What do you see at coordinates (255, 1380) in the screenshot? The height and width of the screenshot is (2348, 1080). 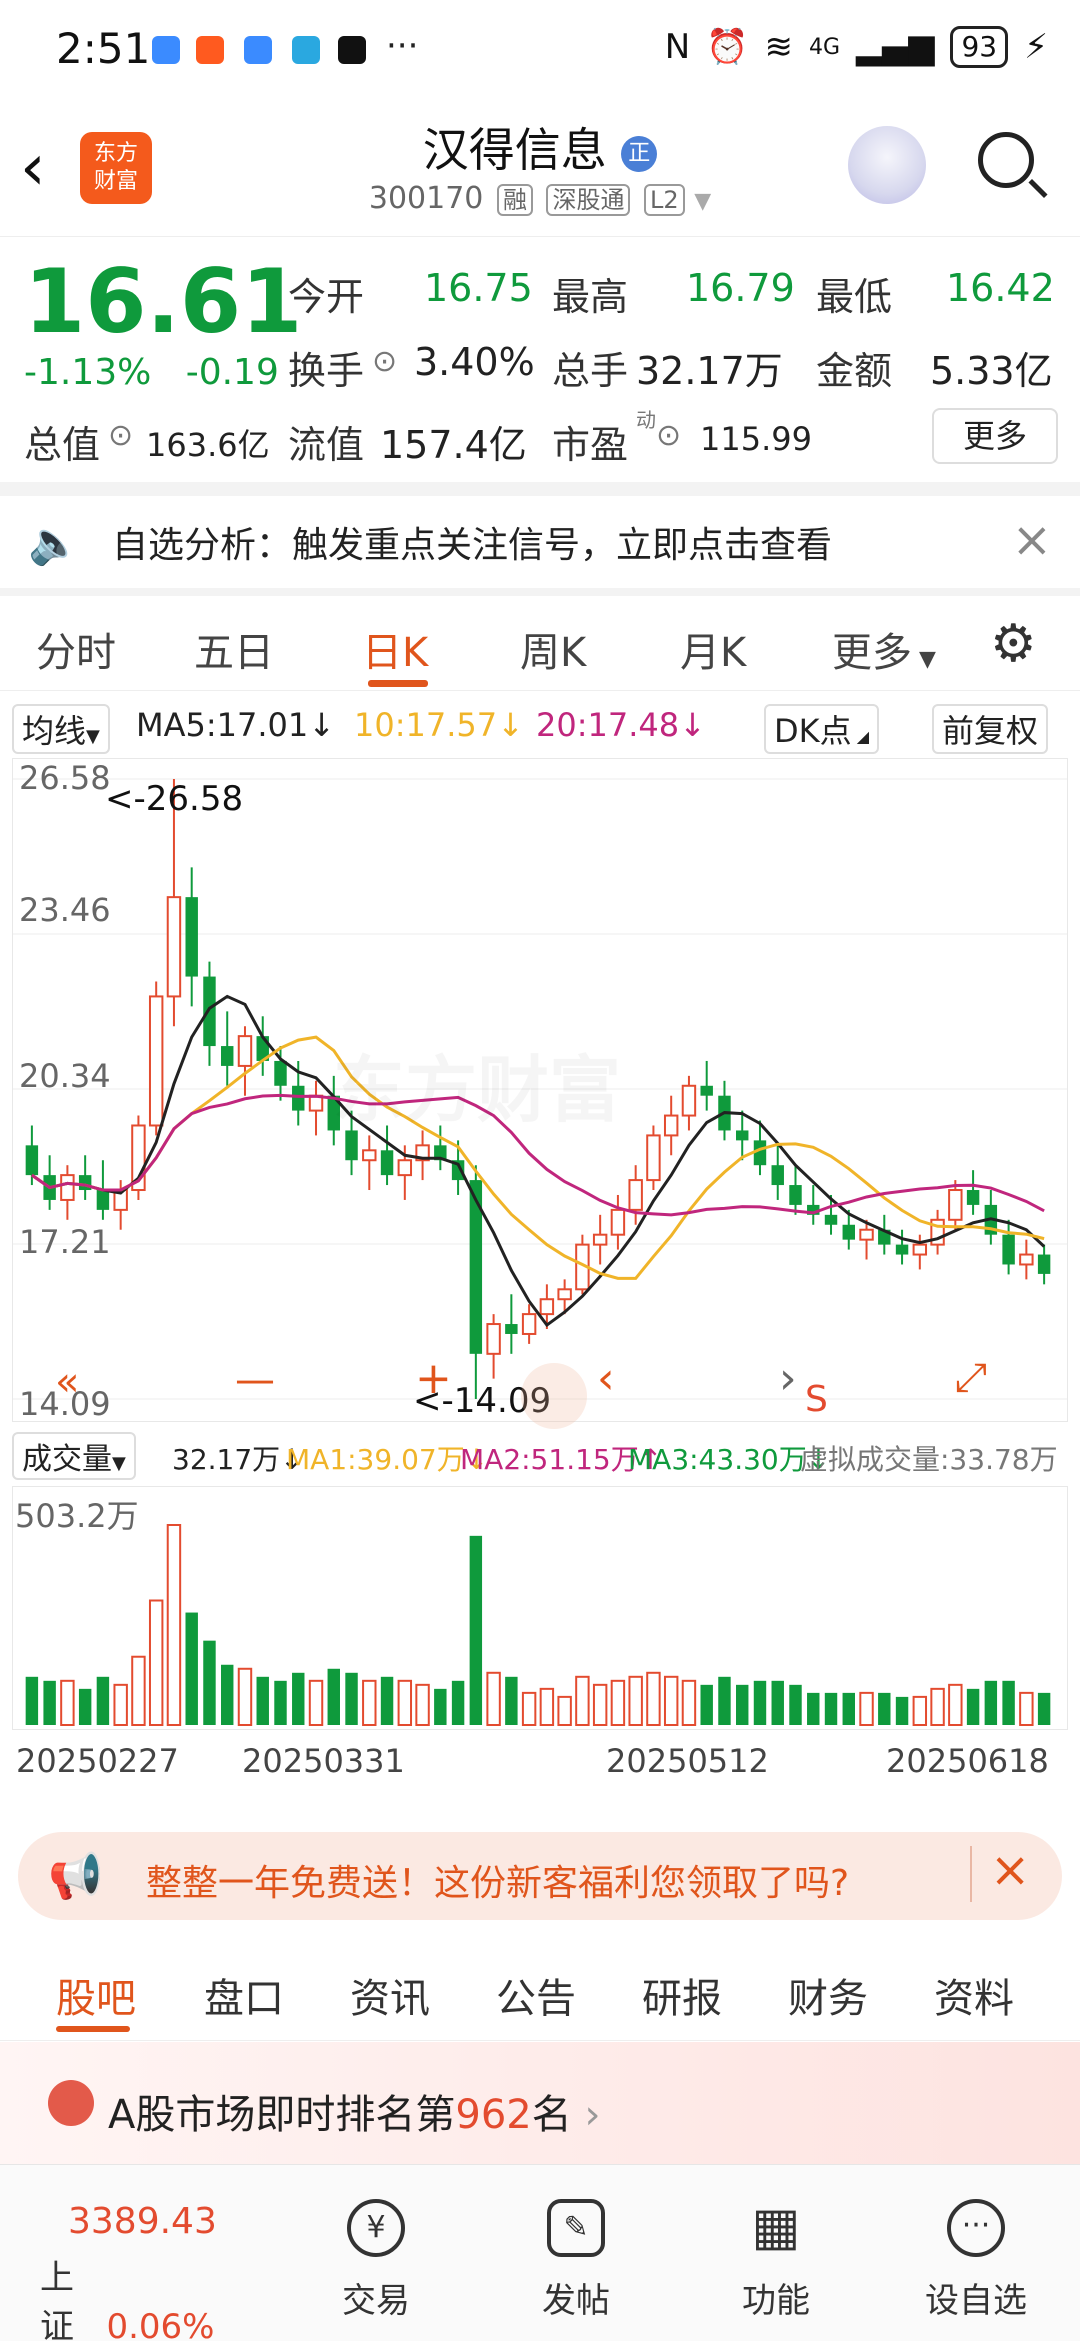 I see `zoom-out-icon: —` at bounding box center [255, 1380].